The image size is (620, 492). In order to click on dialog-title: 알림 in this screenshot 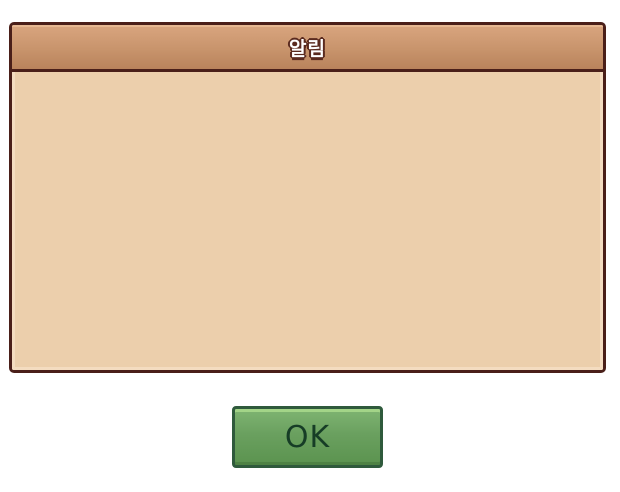, I will do `click(307, 48)`.